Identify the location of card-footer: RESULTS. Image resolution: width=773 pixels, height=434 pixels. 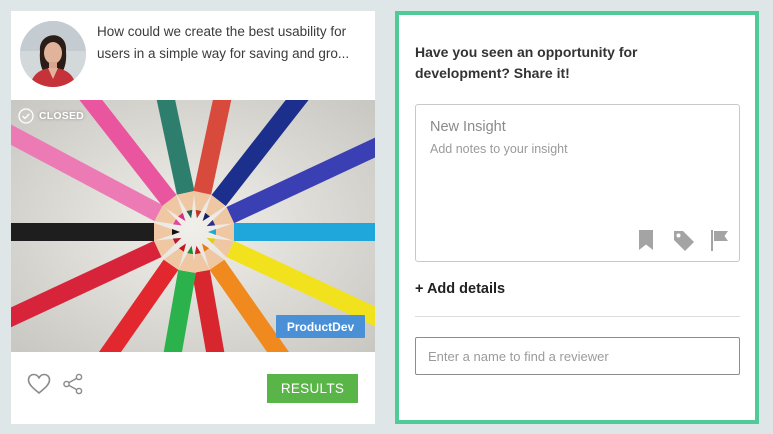
(193, 388).